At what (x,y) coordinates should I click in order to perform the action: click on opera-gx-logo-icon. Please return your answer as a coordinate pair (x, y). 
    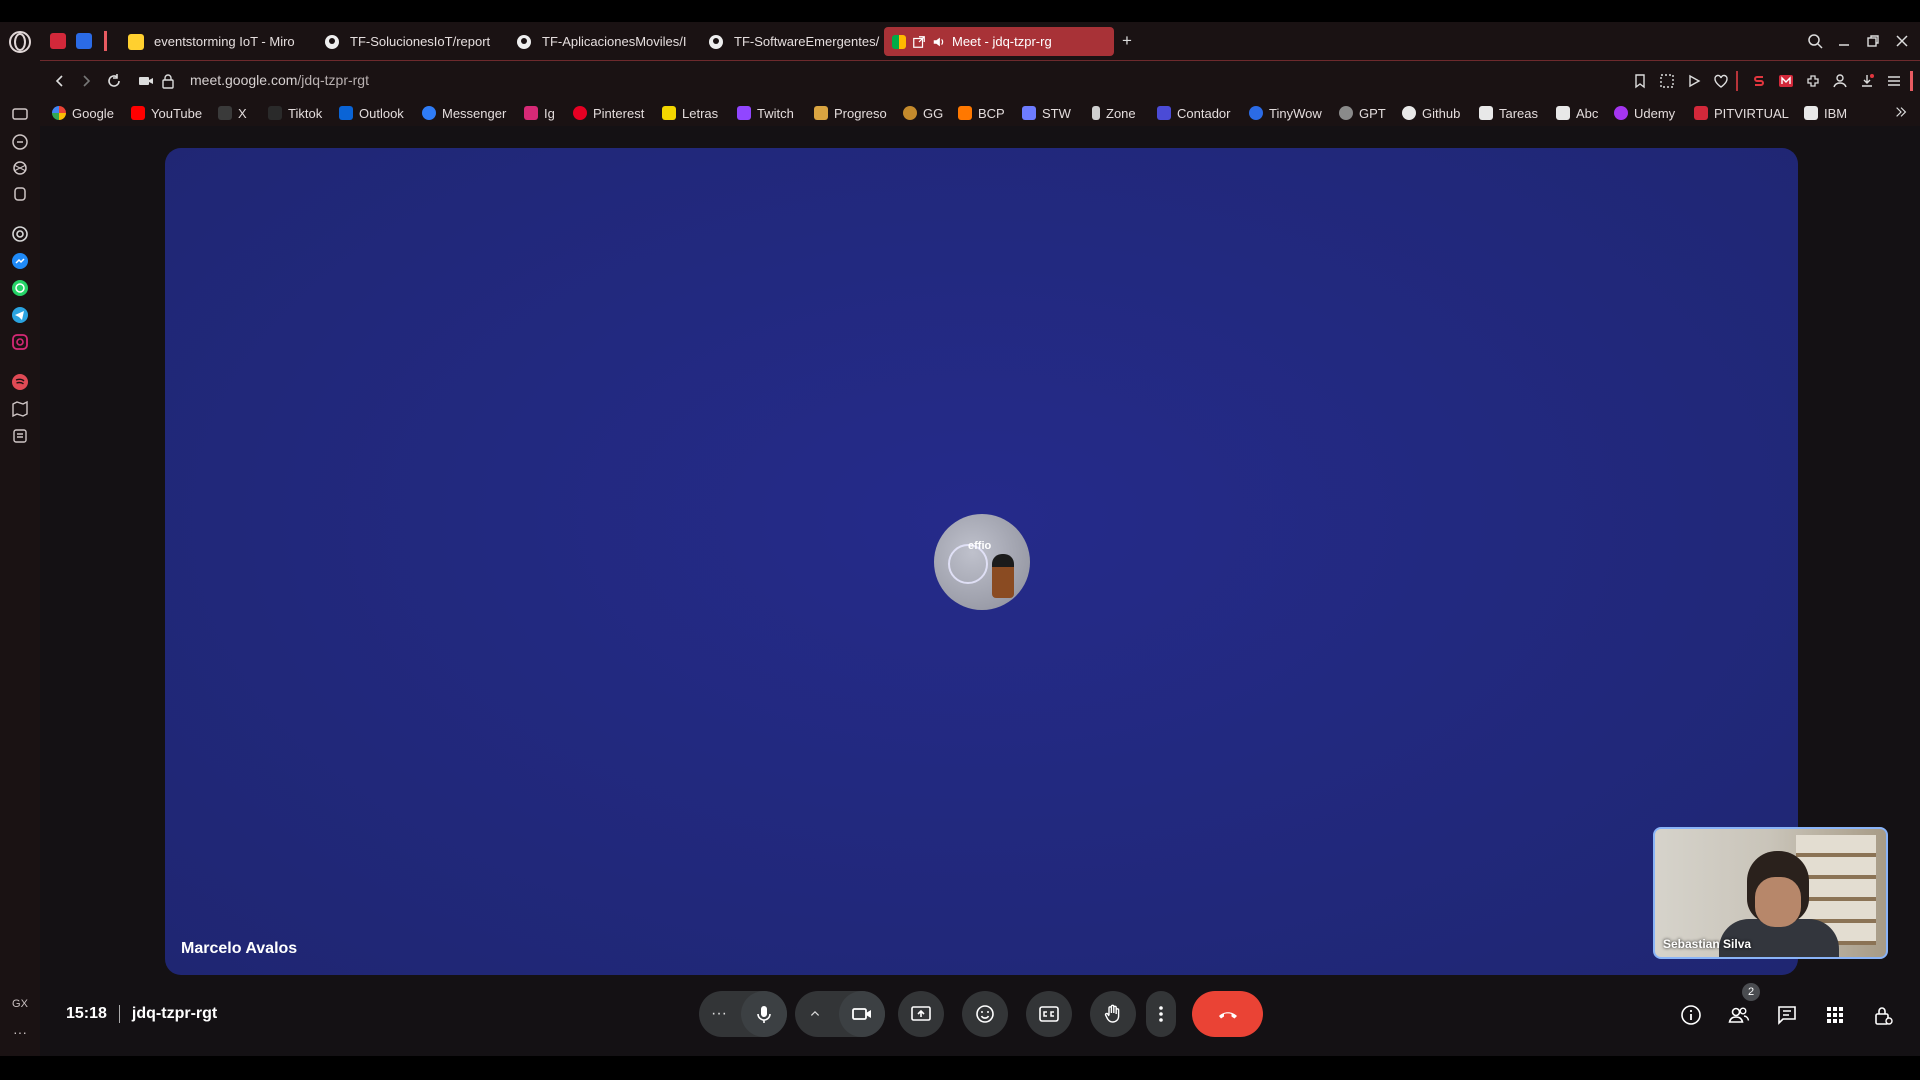
    Looking at the image, I should click on (20, 42).